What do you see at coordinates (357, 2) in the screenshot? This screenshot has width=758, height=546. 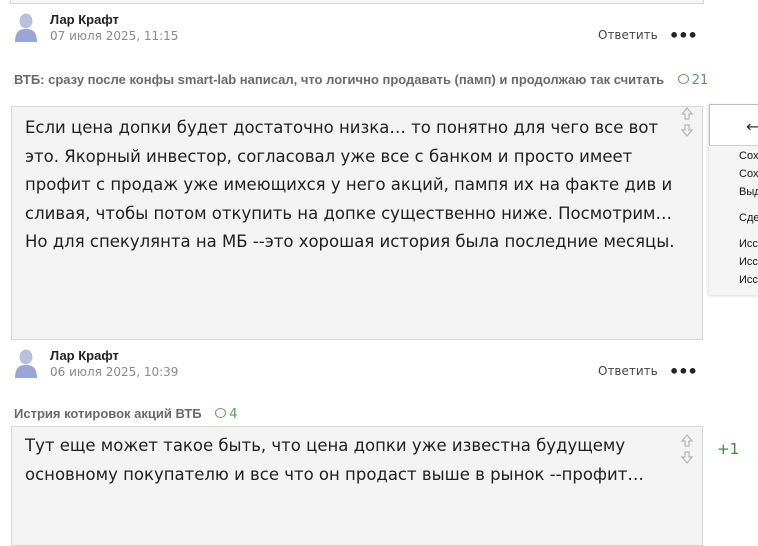 I see `previous-comment-box-edge` at bounding box center [357, 2].